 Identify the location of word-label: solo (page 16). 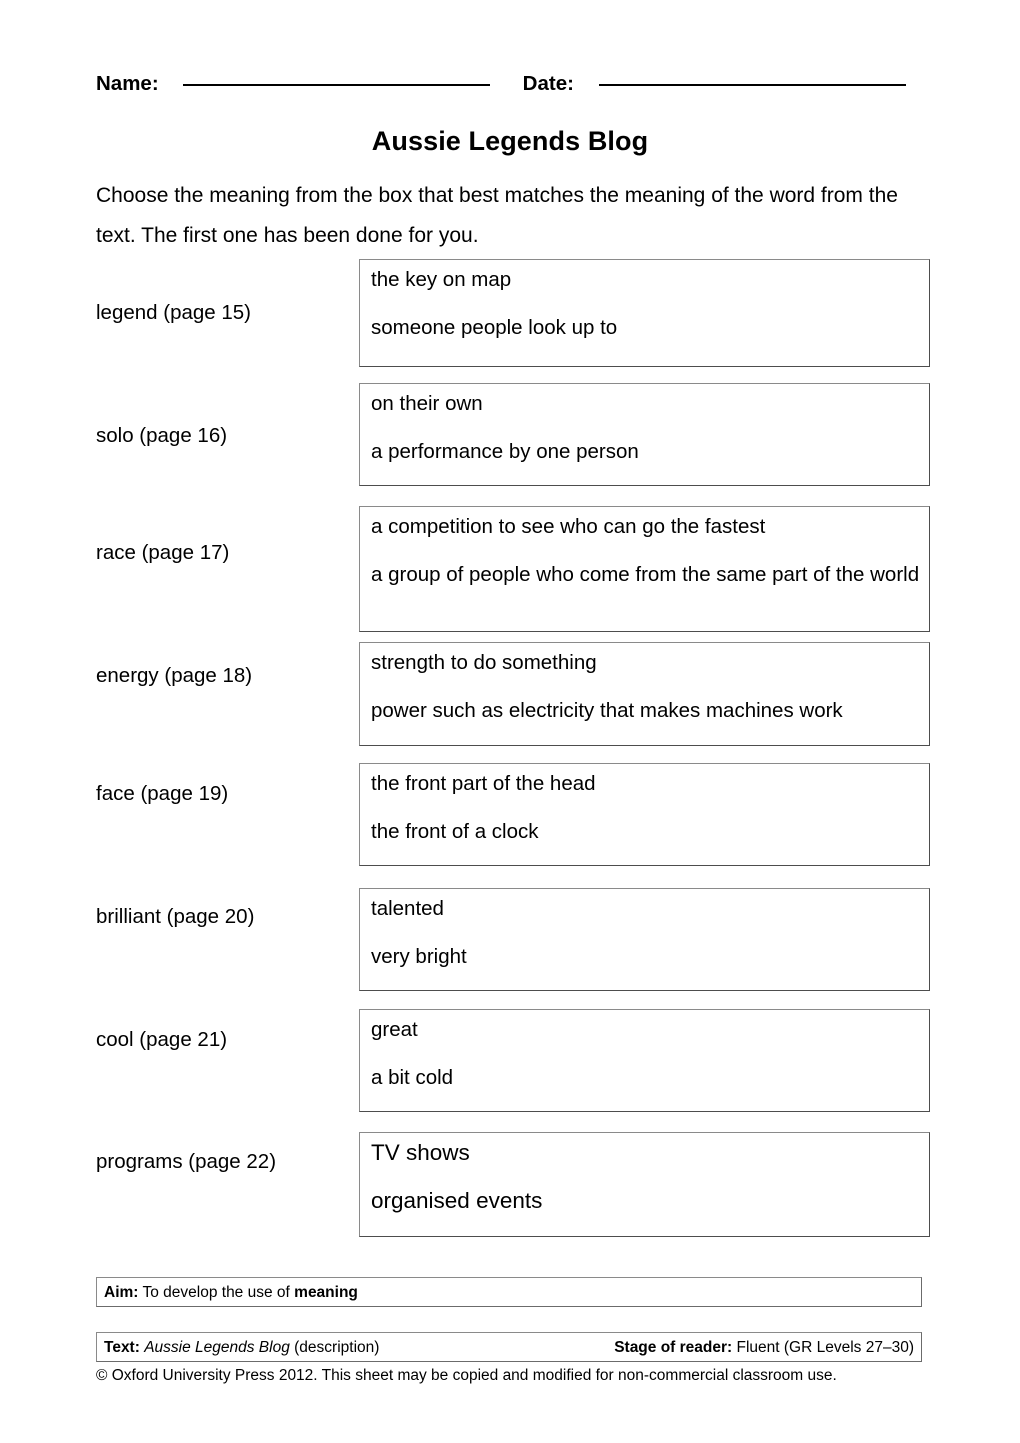
(162, 435).